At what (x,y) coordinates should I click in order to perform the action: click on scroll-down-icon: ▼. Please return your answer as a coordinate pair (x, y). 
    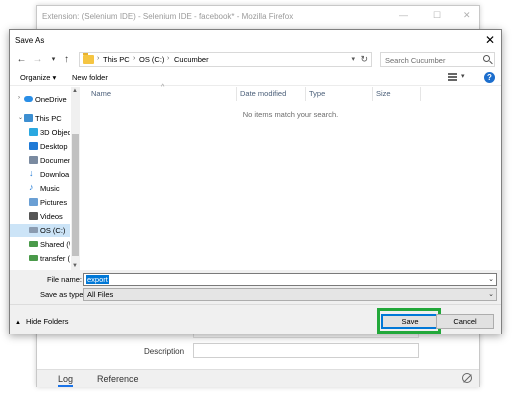
    Looking at the image, I should click on (75, 266).